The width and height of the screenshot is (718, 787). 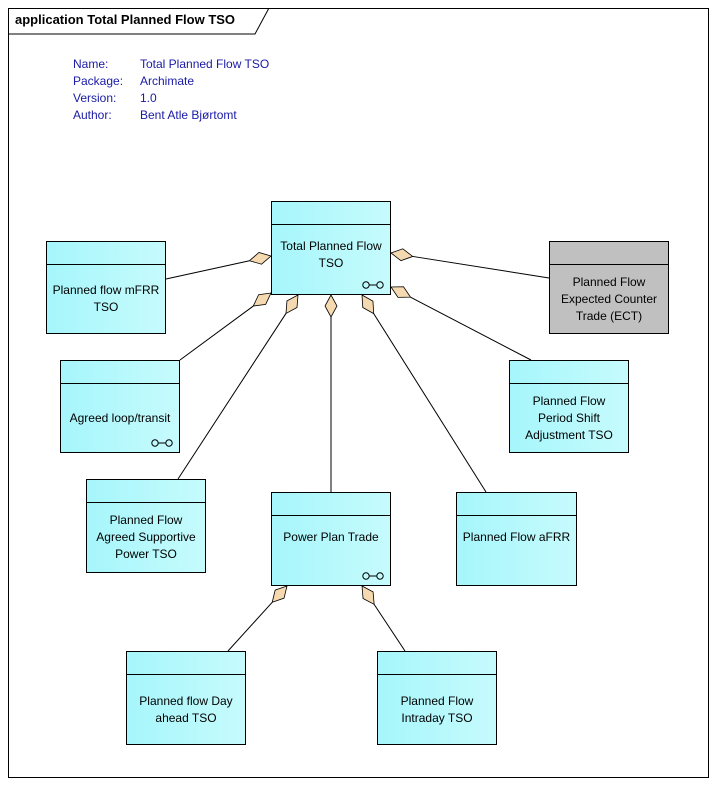 I want to click on connector-loop, so click(x=225, y=326).